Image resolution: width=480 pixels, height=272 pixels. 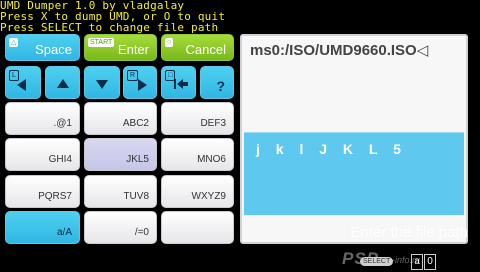 What do you see at coordinates (142, 85) in the screenshot?
I see `right-arrow-icon` at bounding box center [142, 85].